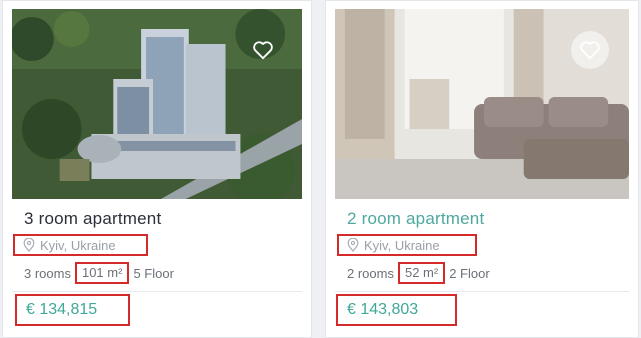  What do you see at coordinates (47, 273) in the screenshot?
I see `rooms-count: 3 rooms` at bounding box center [47, 273].